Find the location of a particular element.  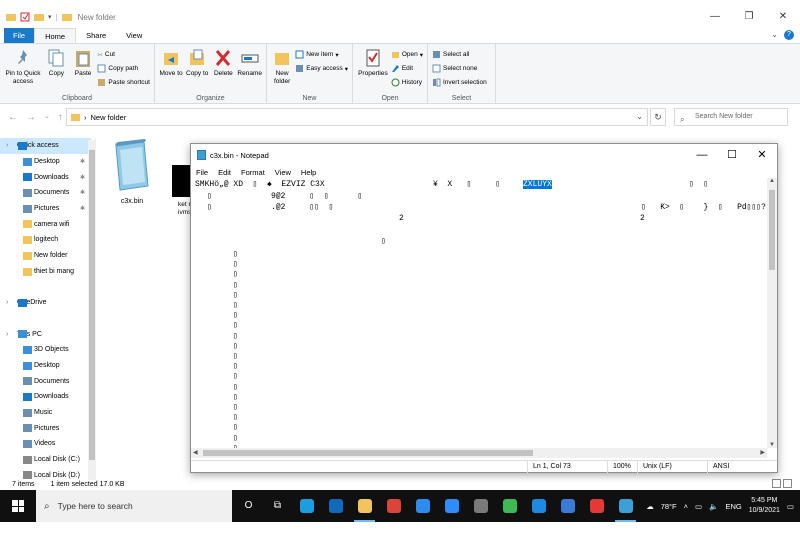

paste-shortcut-button: Paste shortcut is located at coordinates (123, 82).